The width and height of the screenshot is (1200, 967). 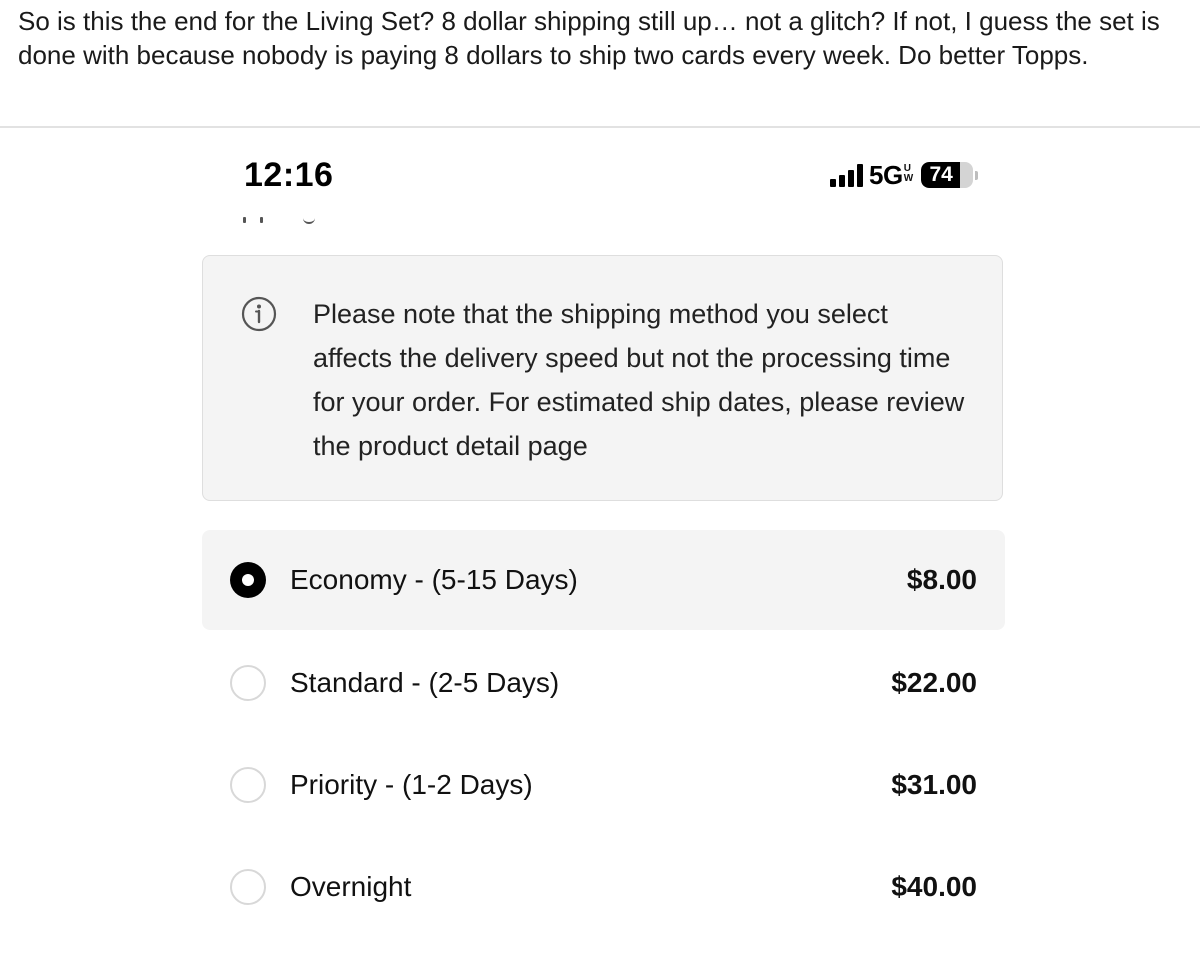 What do you see at coordinates (941, 579) in the screenshot?
I see `shipping-option-price: $8.00` at bounding box center [941, 579].